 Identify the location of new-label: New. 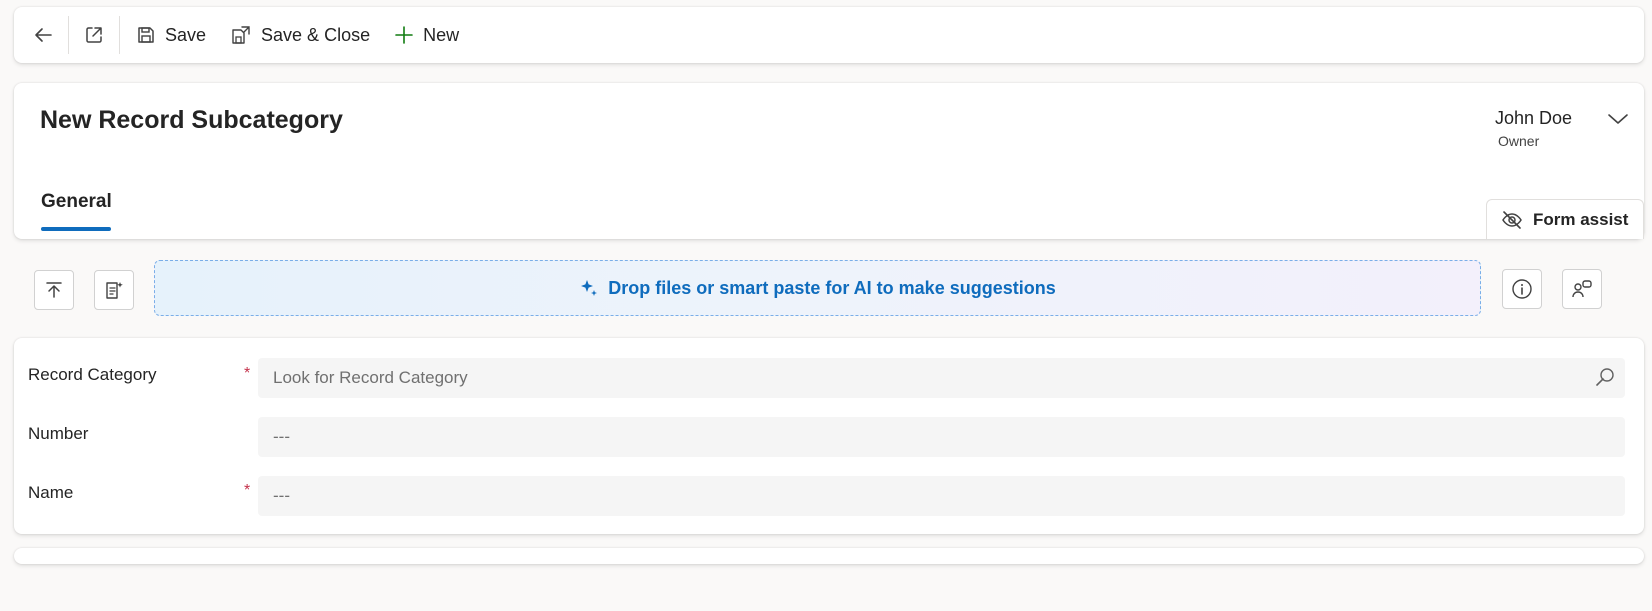
(441, 34).